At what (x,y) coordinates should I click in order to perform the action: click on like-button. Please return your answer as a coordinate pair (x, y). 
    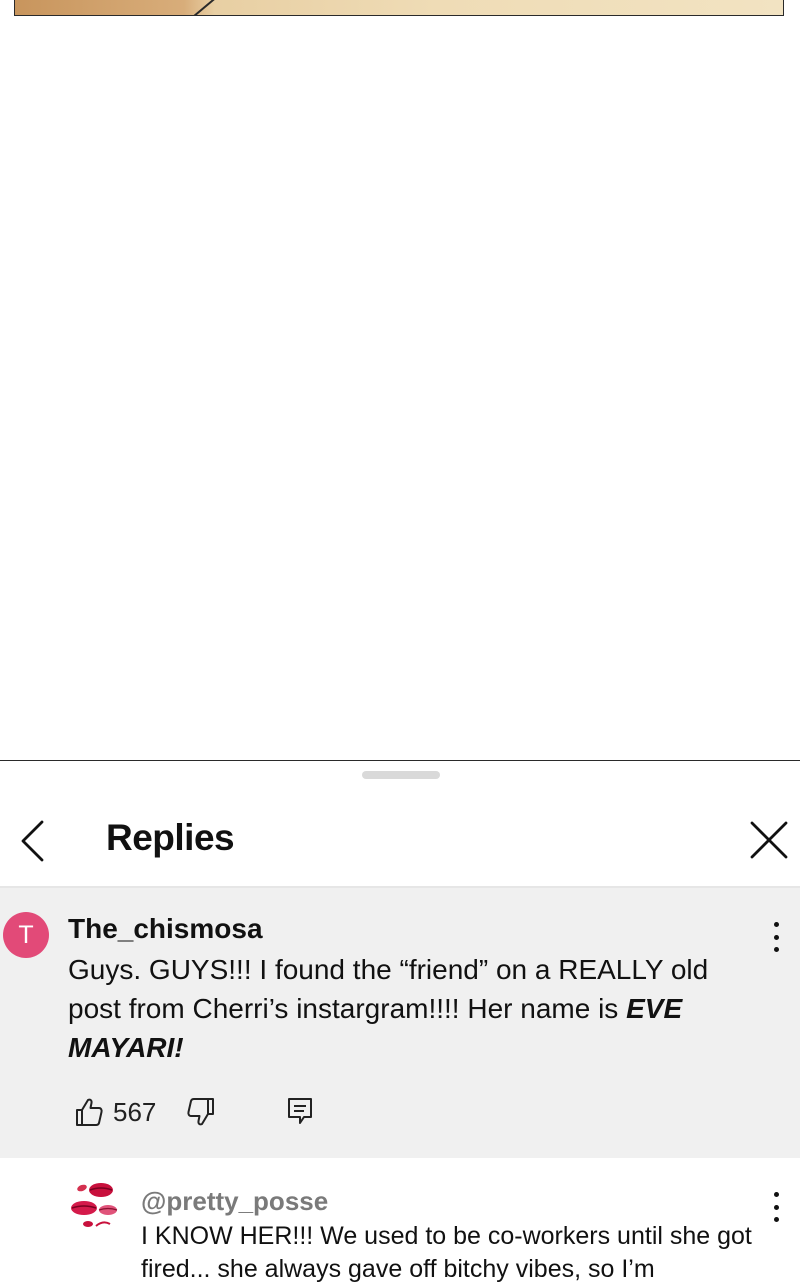
    Looking at the image, I should click on (89, 1112).